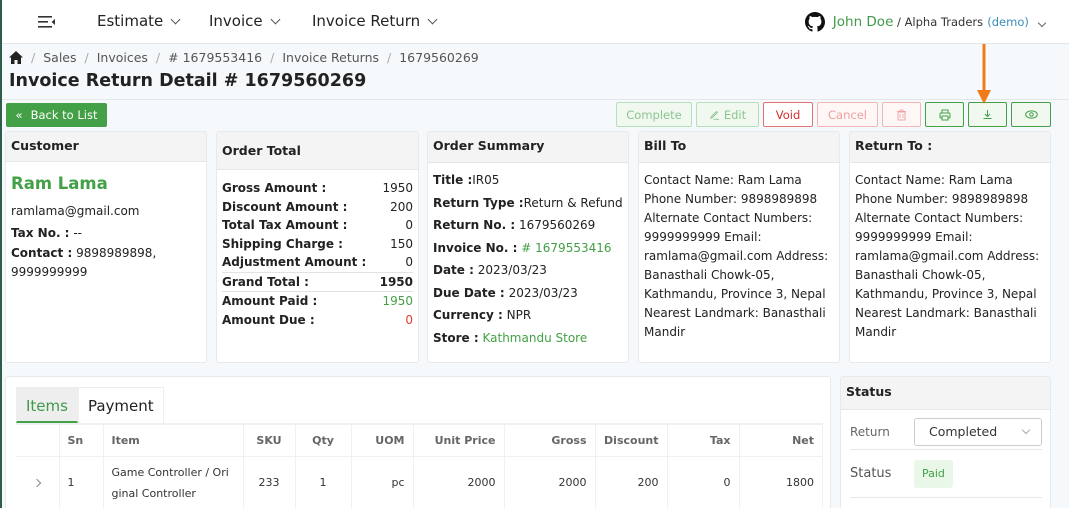 This screenshot has height=508, width=1069. I want to click on return-no-label: Return No. :, so click(474, 225).